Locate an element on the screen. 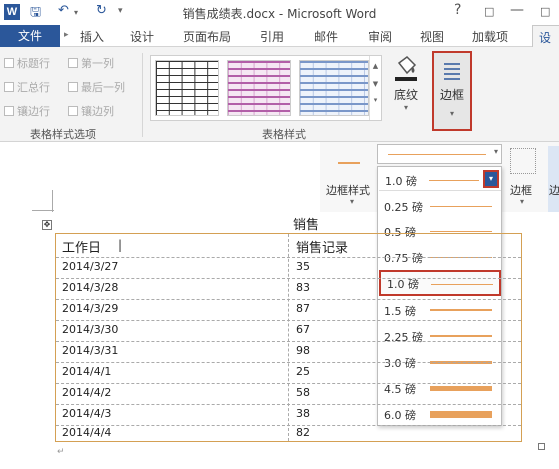 The image size is (559, 469). table-header-row: 工作日 | 销售记录 is located at coordinates (288, 245).